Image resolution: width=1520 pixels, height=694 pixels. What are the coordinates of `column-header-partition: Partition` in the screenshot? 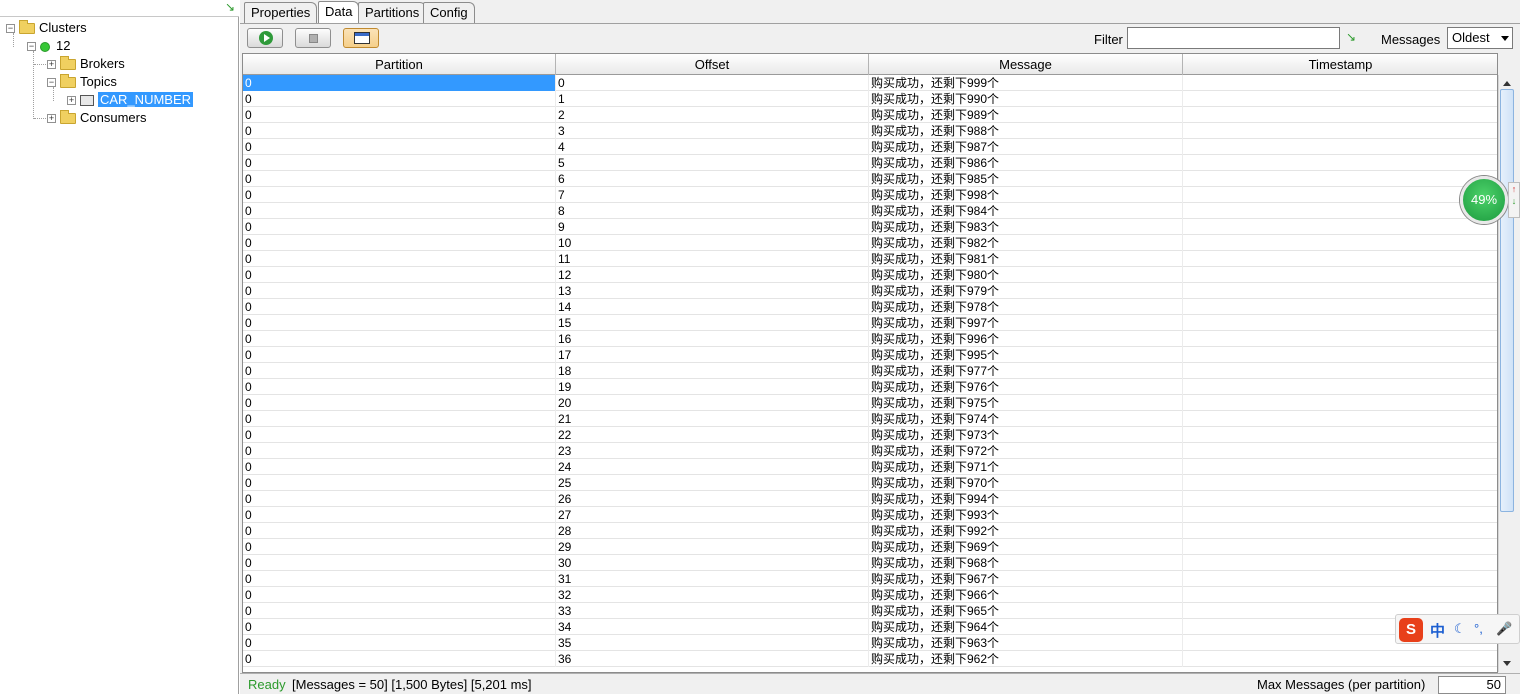 It's located at (399, 64).